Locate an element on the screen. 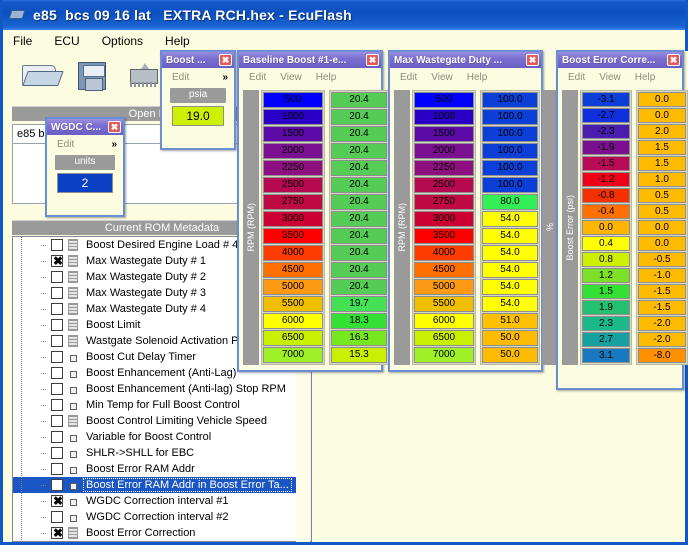  table-row: SHLR->SHLL for EBC is located at coordinates (162, 453).